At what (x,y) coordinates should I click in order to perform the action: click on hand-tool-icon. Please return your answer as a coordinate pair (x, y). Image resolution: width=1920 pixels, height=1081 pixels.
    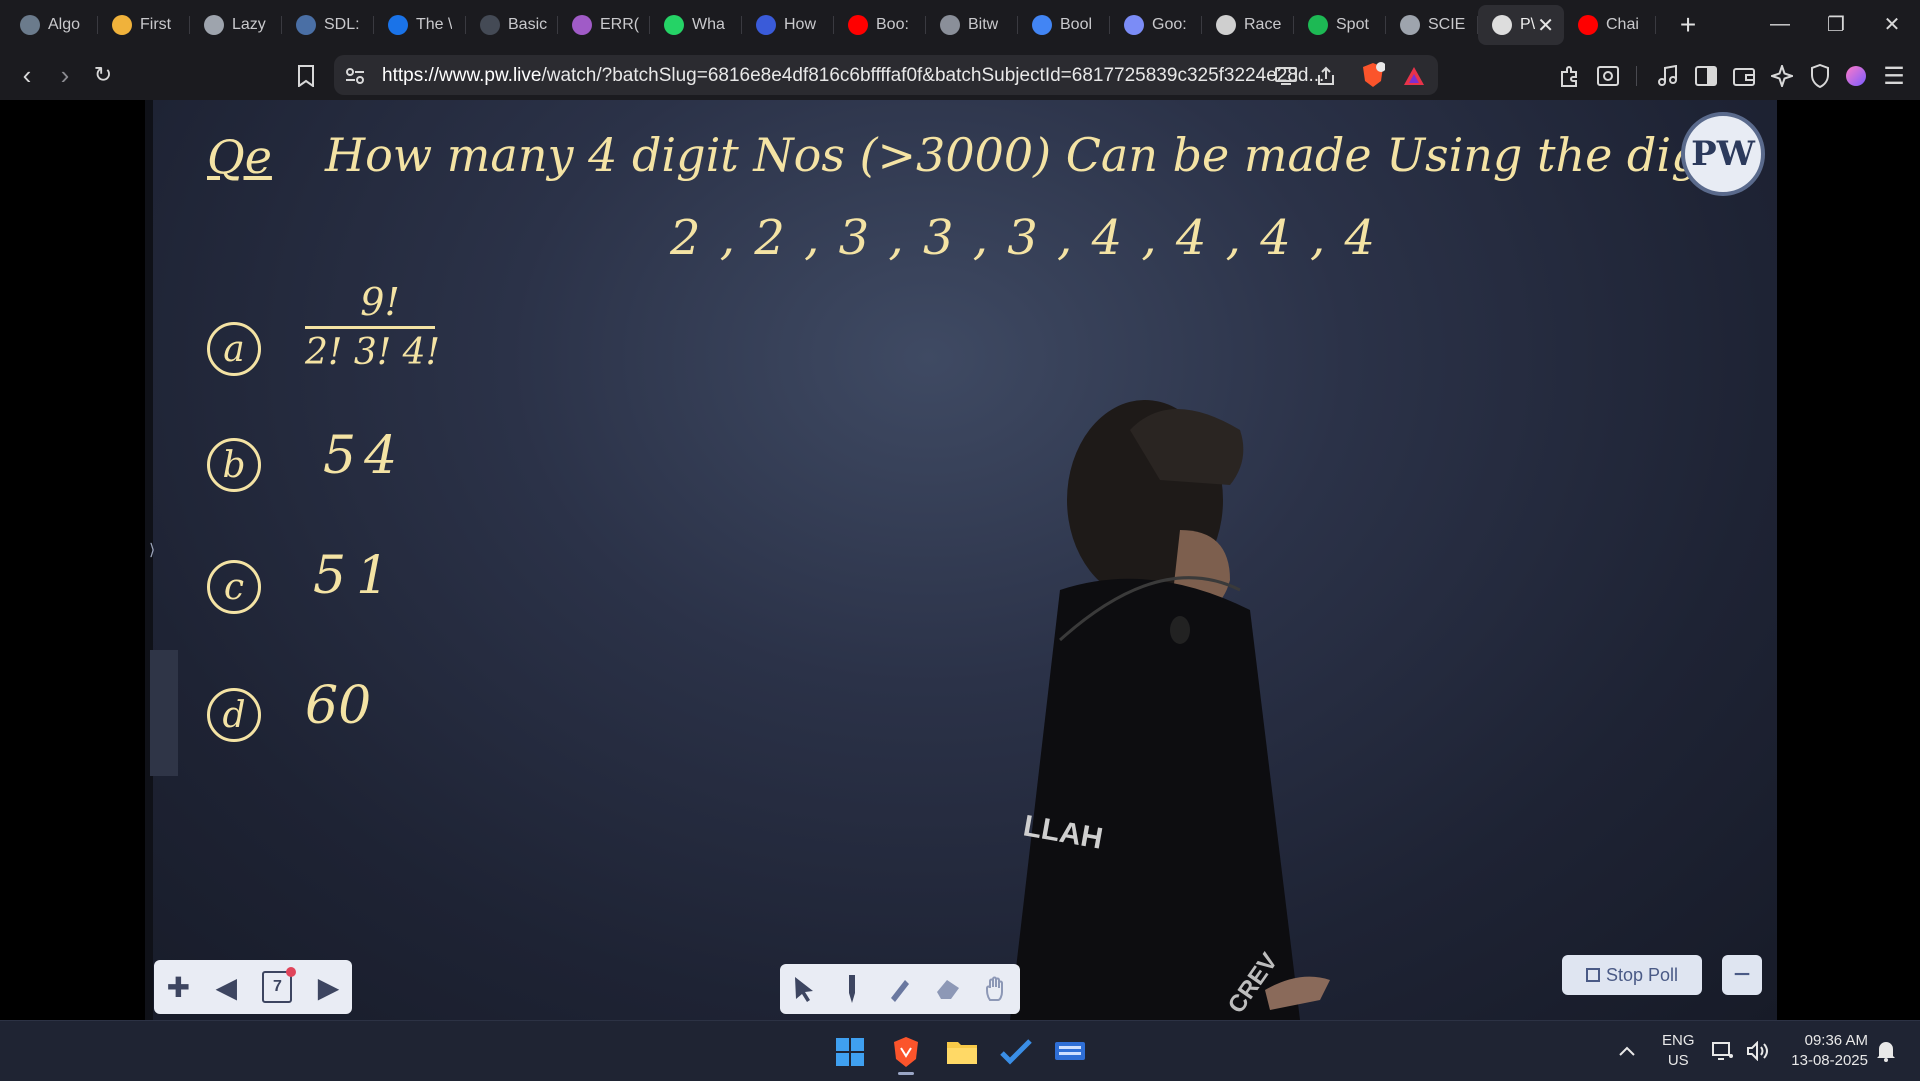
    Looking at the image, I should click on (996, 989).